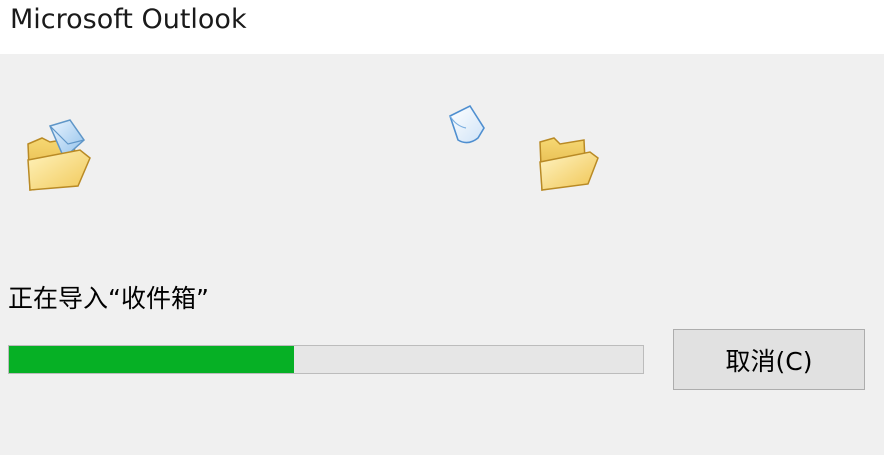 The width and height of the screenshot is (884, 455). Describe the element at coordinates (569, 164) in the screenshot. I see `open-folder-icon` at that location.